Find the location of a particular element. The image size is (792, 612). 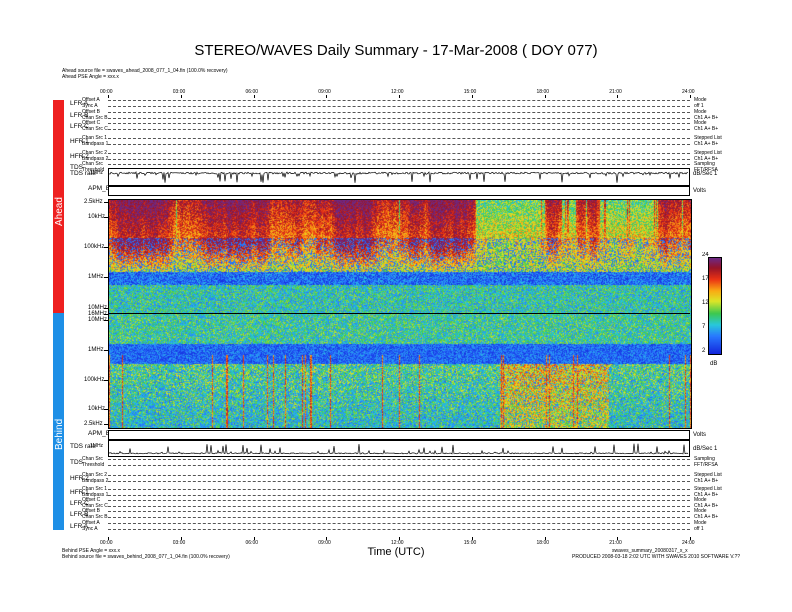

ahead-apm-plot is located at coordinates (399, 191).